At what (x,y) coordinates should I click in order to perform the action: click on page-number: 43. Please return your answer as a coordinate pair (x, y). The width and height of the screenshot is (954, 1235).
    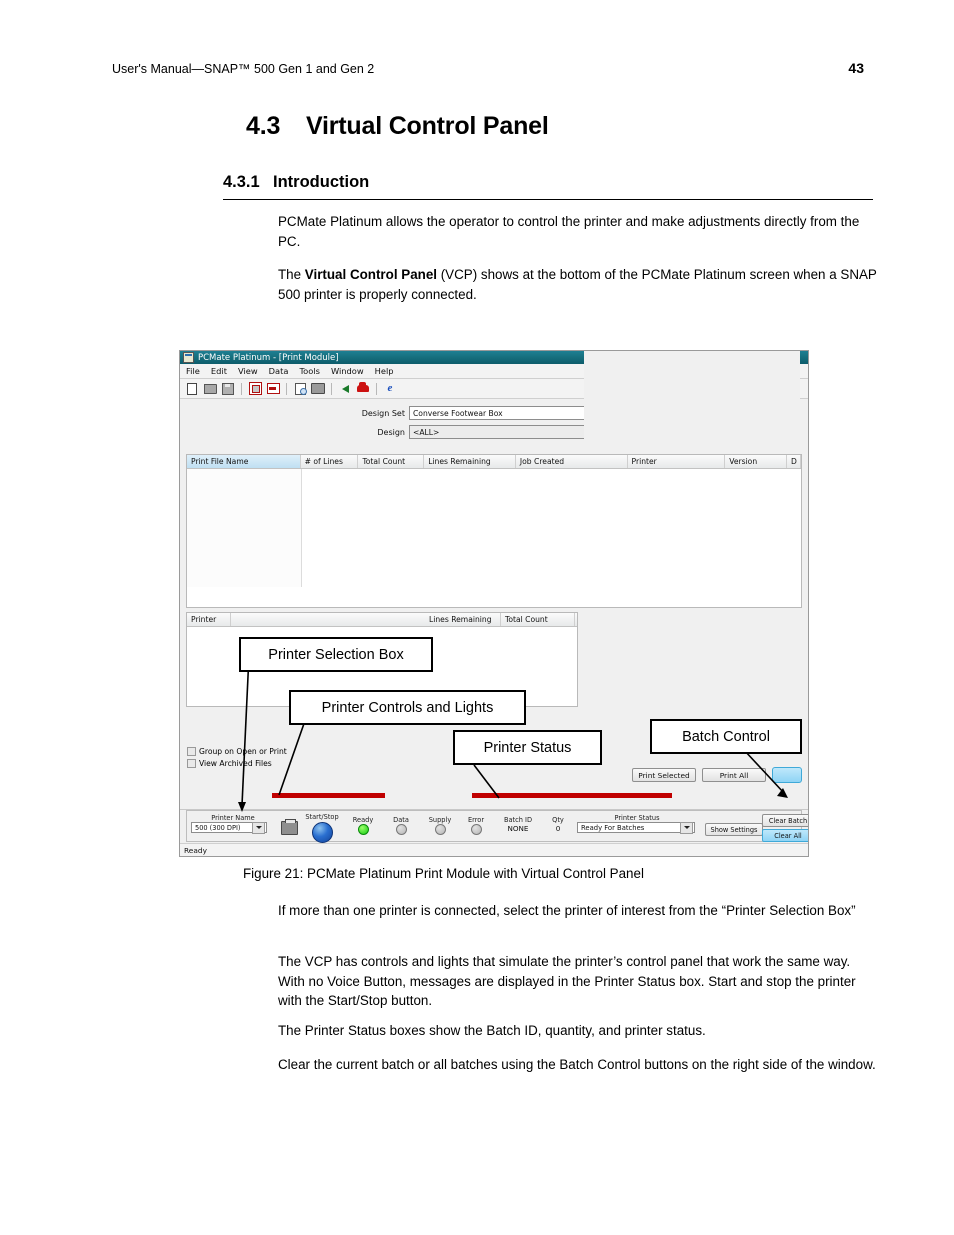
    Looking at the image, I should click on (856, 68).